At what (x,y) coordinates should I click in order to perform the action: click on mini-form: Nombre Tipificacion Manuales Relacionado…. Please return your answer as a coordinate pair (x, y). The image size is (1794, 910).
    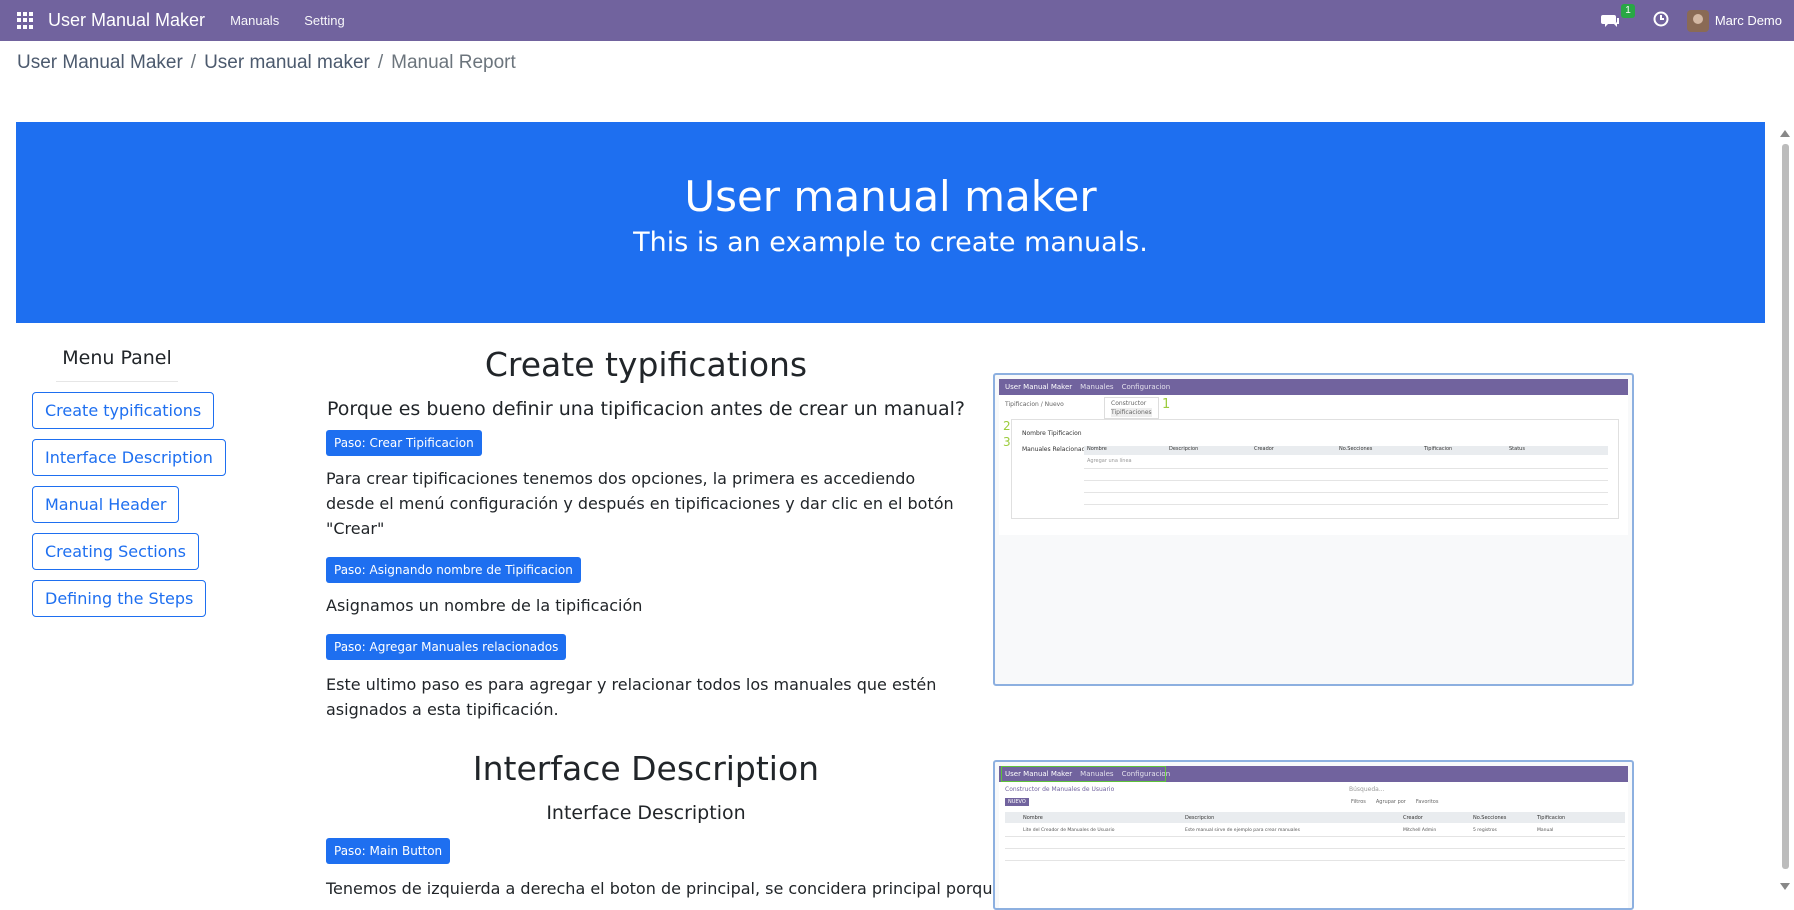
    Looking at the image, I should click on (1315, 469).